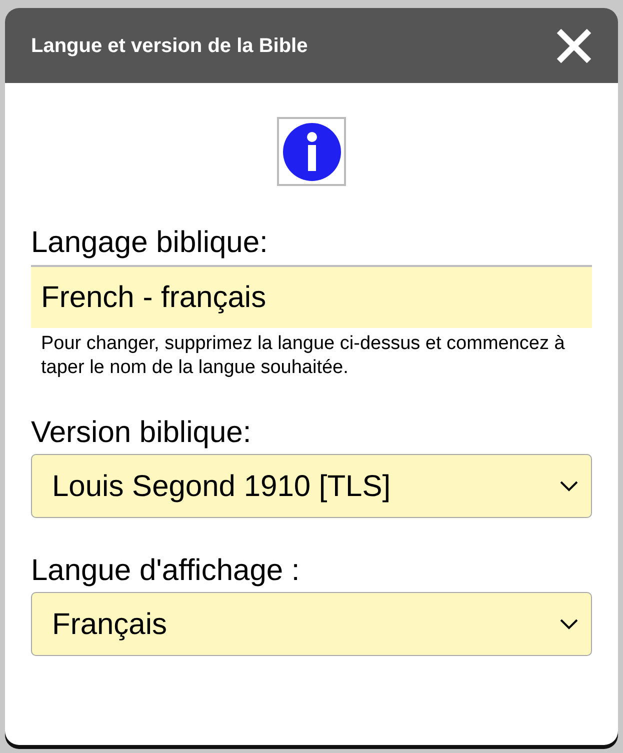 The width and height of the screenshot is (623, 753). What do you see at coordinates (303, 356) in the screenshot?
I see `help-text: Pour changer, supprimez la langue ci-dessus et commencez à taper le nom de la langue souhaitée.` at bounding box center [303, 356].